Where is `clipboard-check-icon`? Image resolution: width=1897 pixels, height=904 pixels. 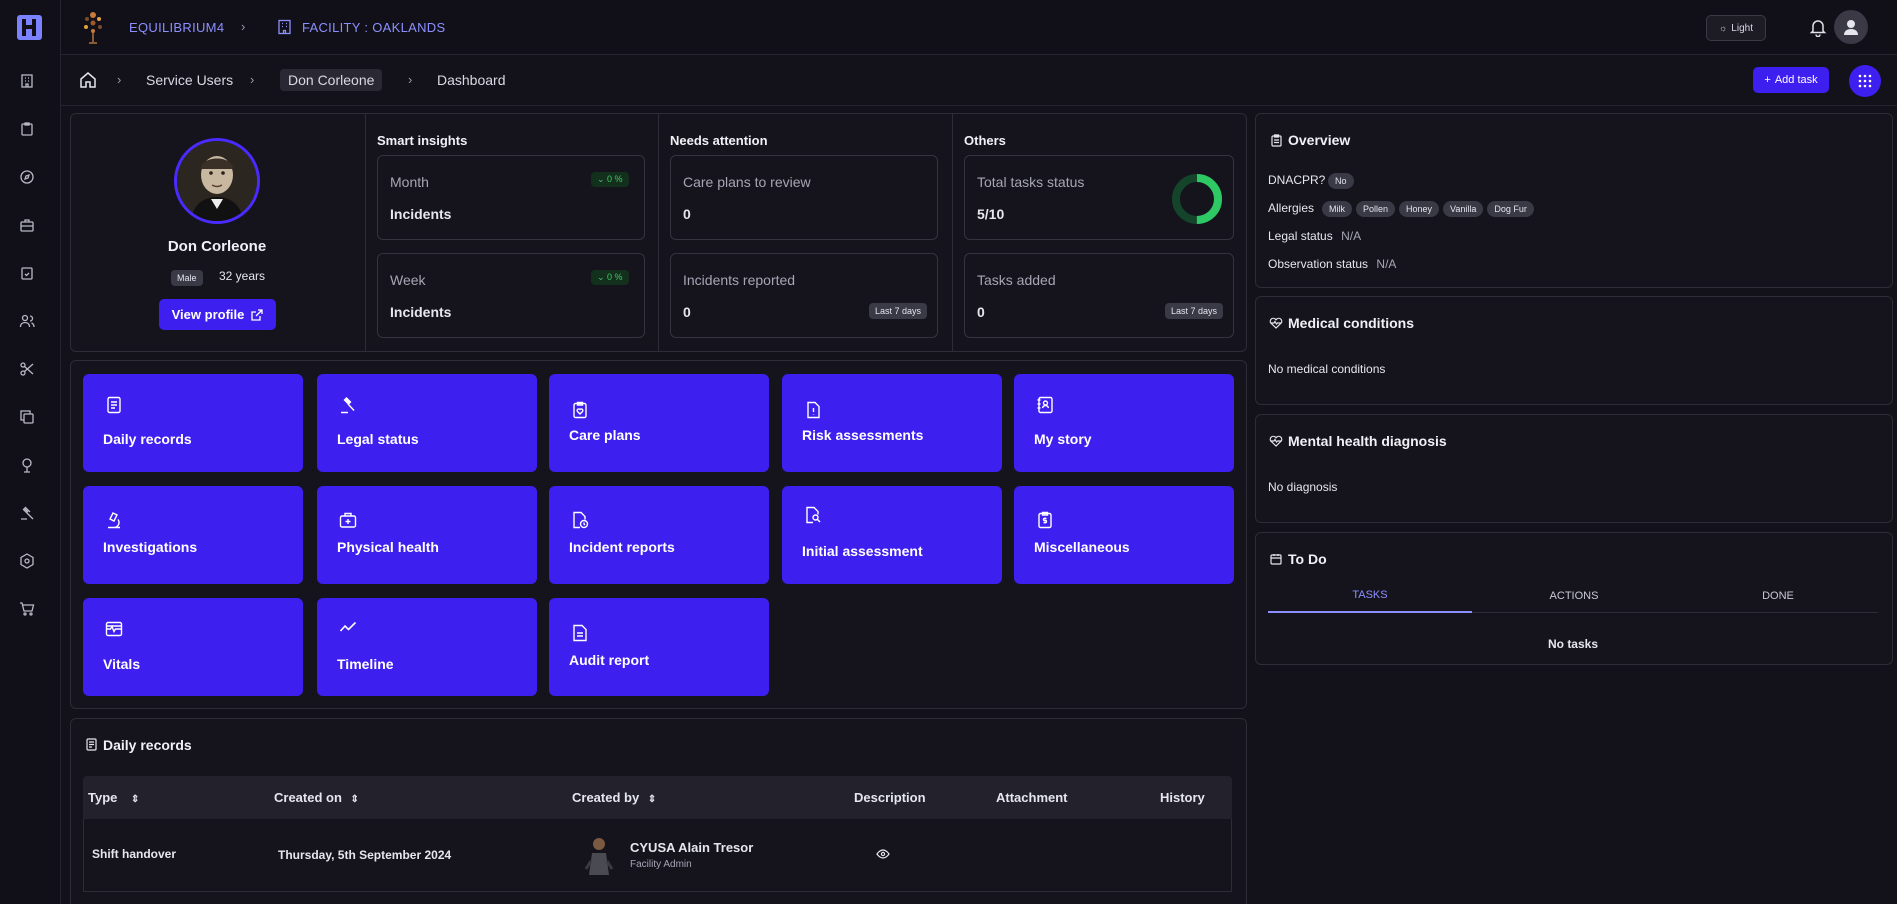
clipboard-check-icon is located at coordinates (27, 273).